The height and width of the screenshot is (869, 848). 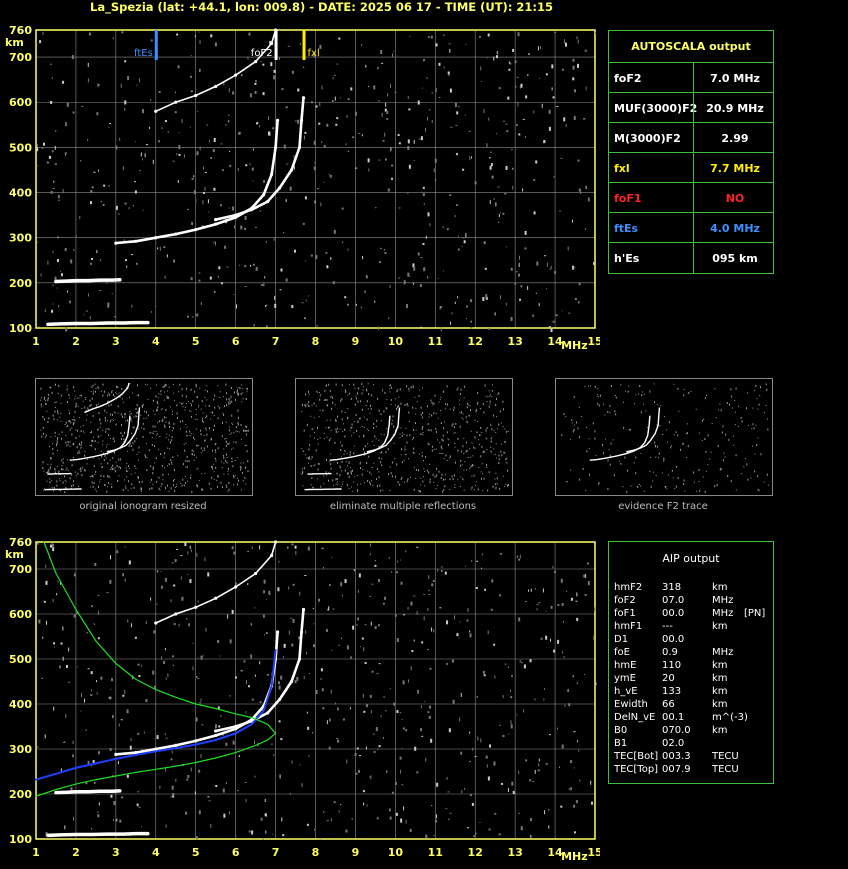 What do you see at coordinates (636, 769) in the screenshot?
I see `param-name: TEC[Top]` at bounding box center [636, 769].